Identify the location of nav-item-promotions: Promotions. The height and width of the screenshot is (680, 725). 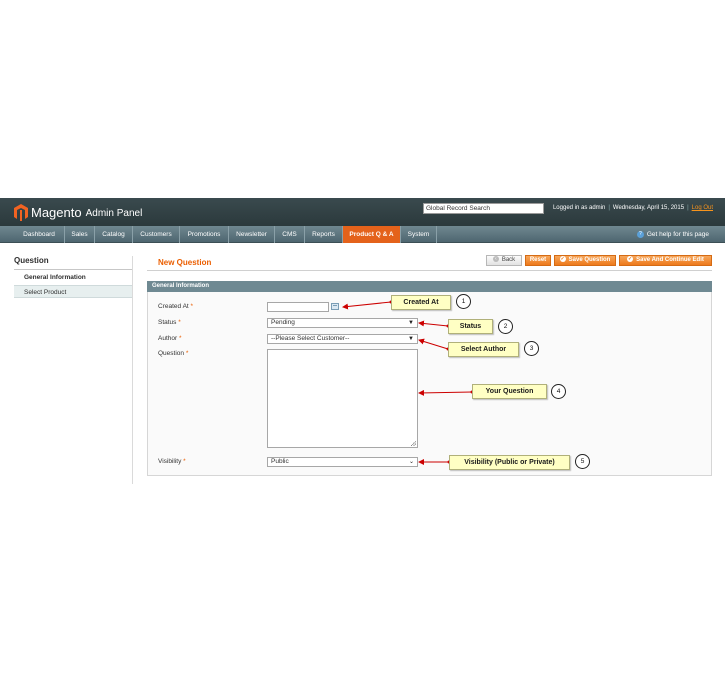
(204, 234).